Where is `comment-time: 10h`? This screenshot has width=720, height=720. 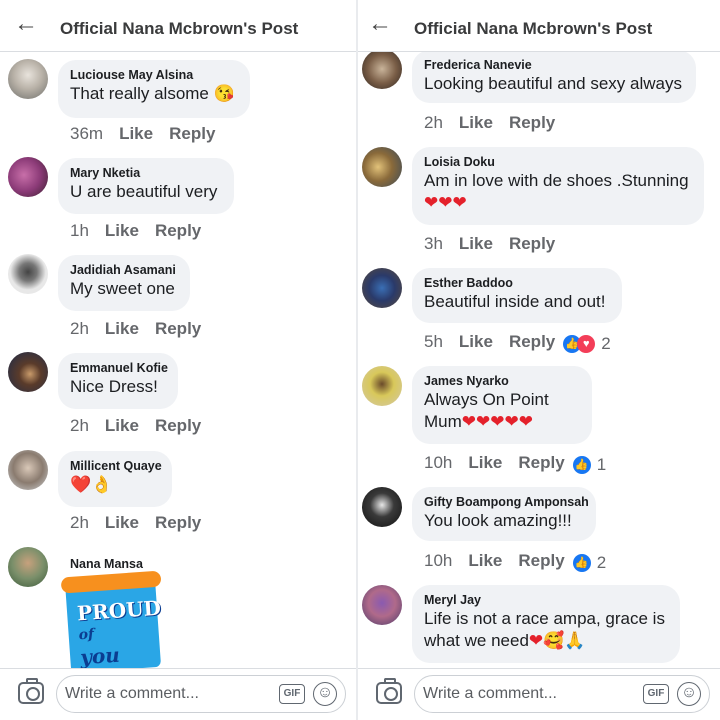
comment-time: 10h is located at coordinates (438, 462).